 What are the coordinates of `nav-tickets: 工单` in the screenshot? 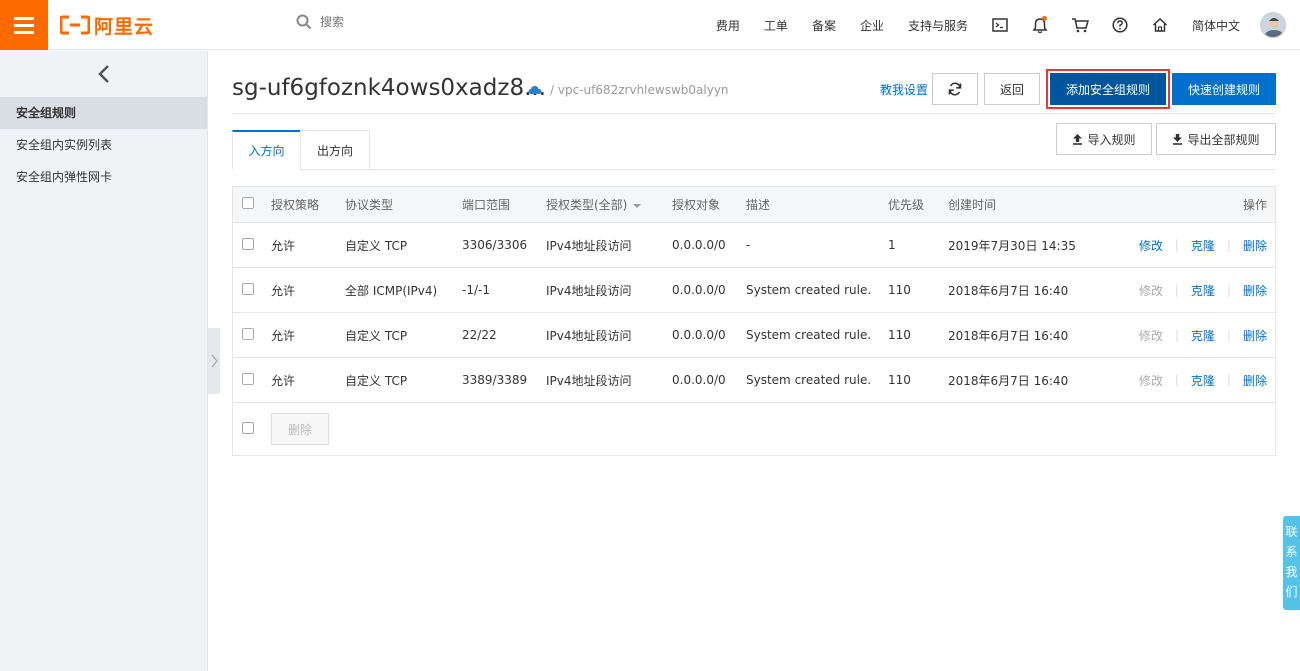 It's located at (776, 25).